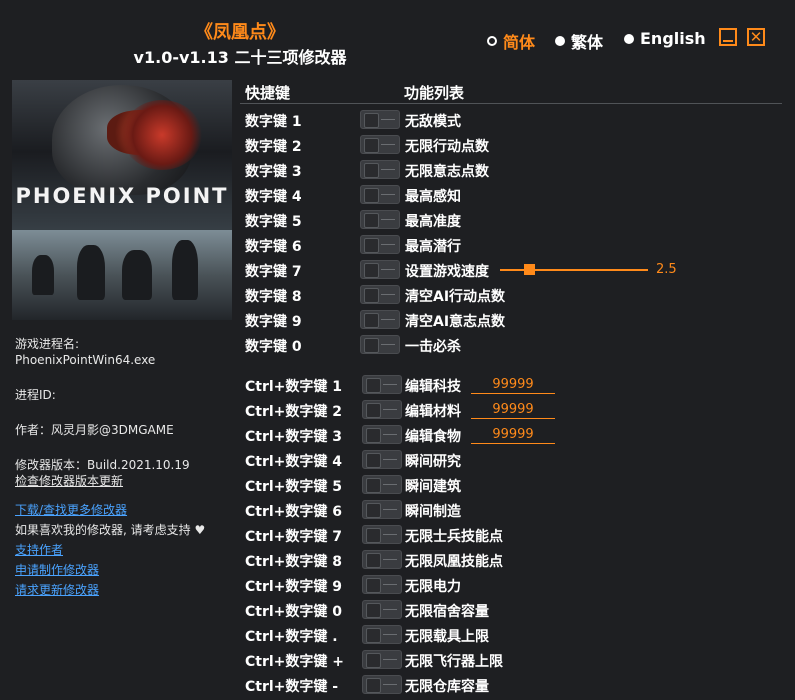  Describe the element at coordinates (39, 550) in the screenshot. I see `support-author-link: 支持作者` at that location.